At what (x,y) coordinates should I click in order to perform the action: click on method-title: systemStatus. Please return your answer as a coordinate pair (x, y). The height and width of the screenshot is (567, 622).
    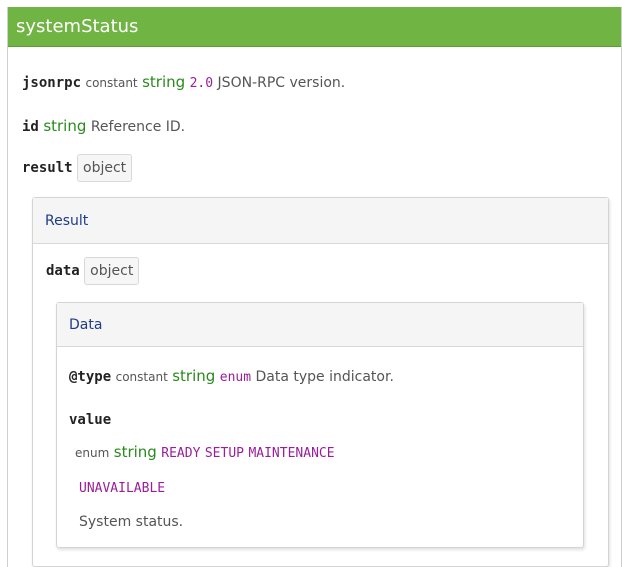
    Looking at the image, I should click on (77, 26).